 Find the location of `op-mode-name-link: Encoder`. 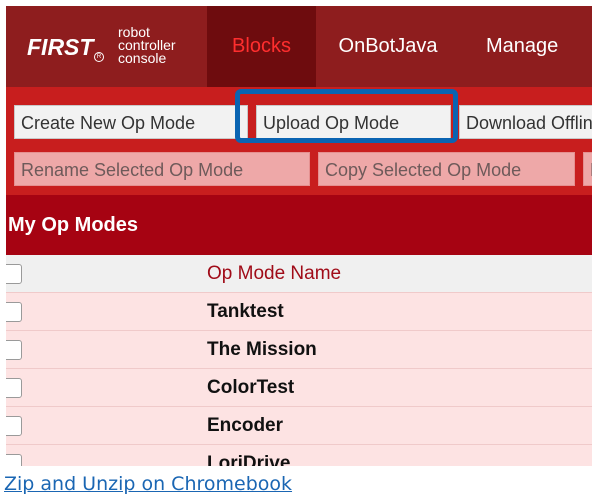

op-mode-name-link: Encoder is located at coordinates (245, 426).